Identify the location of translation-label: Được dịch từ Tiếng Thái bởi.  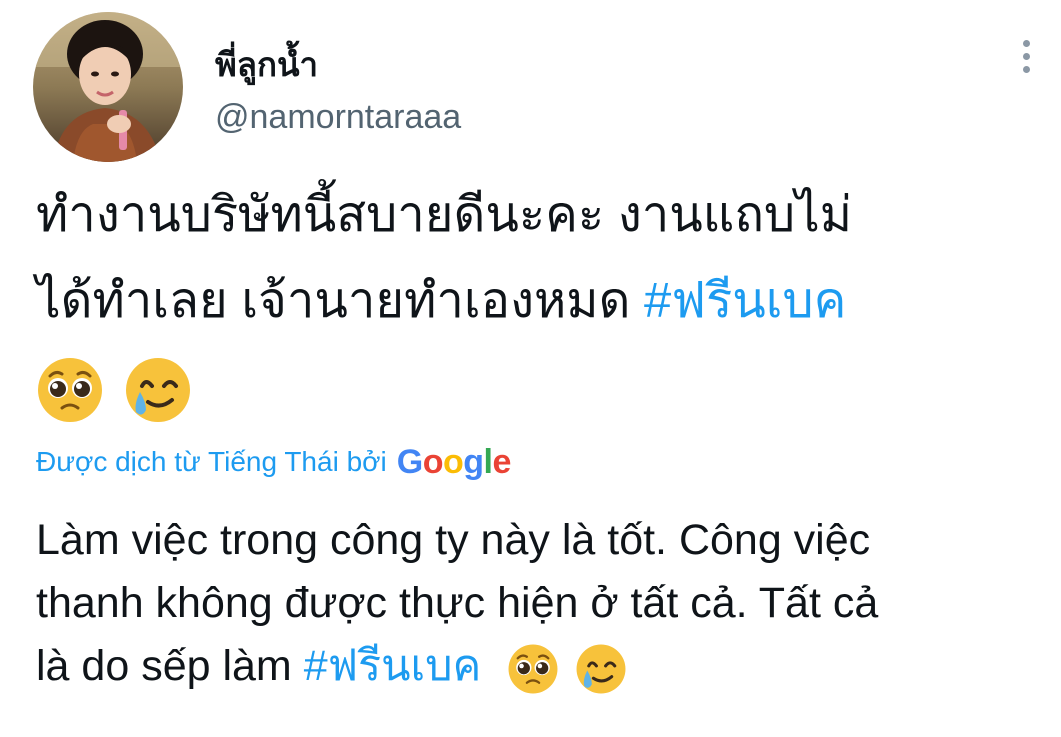
(211, 461).